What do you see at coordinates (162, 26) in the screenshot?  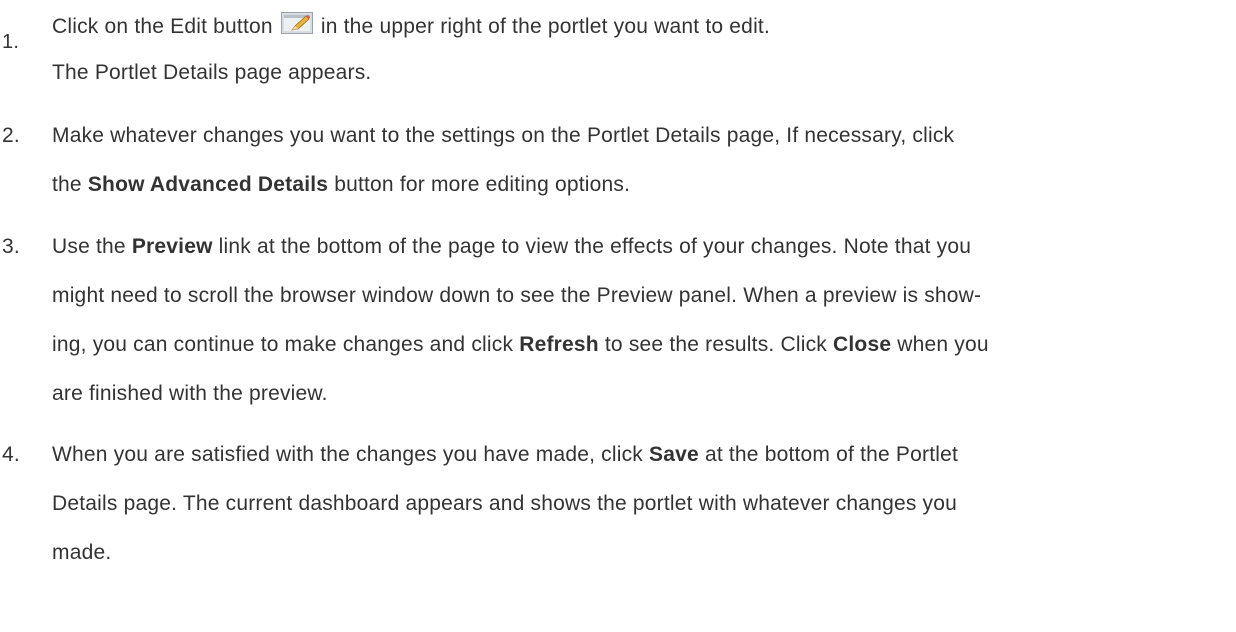 I see `step-text: Click on the Edit button` at bounding box center [162, 26].